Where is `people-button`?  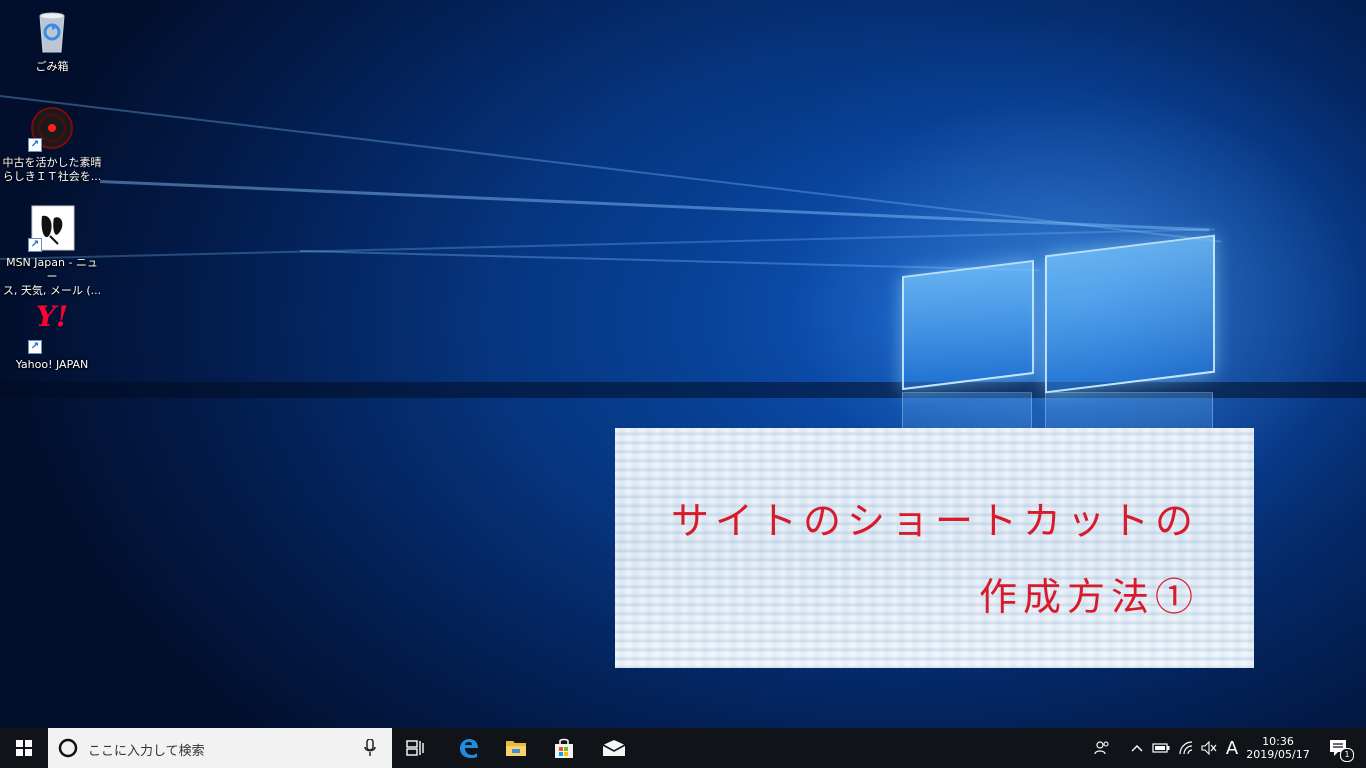 people-button is located at coordinates (1102, 748).